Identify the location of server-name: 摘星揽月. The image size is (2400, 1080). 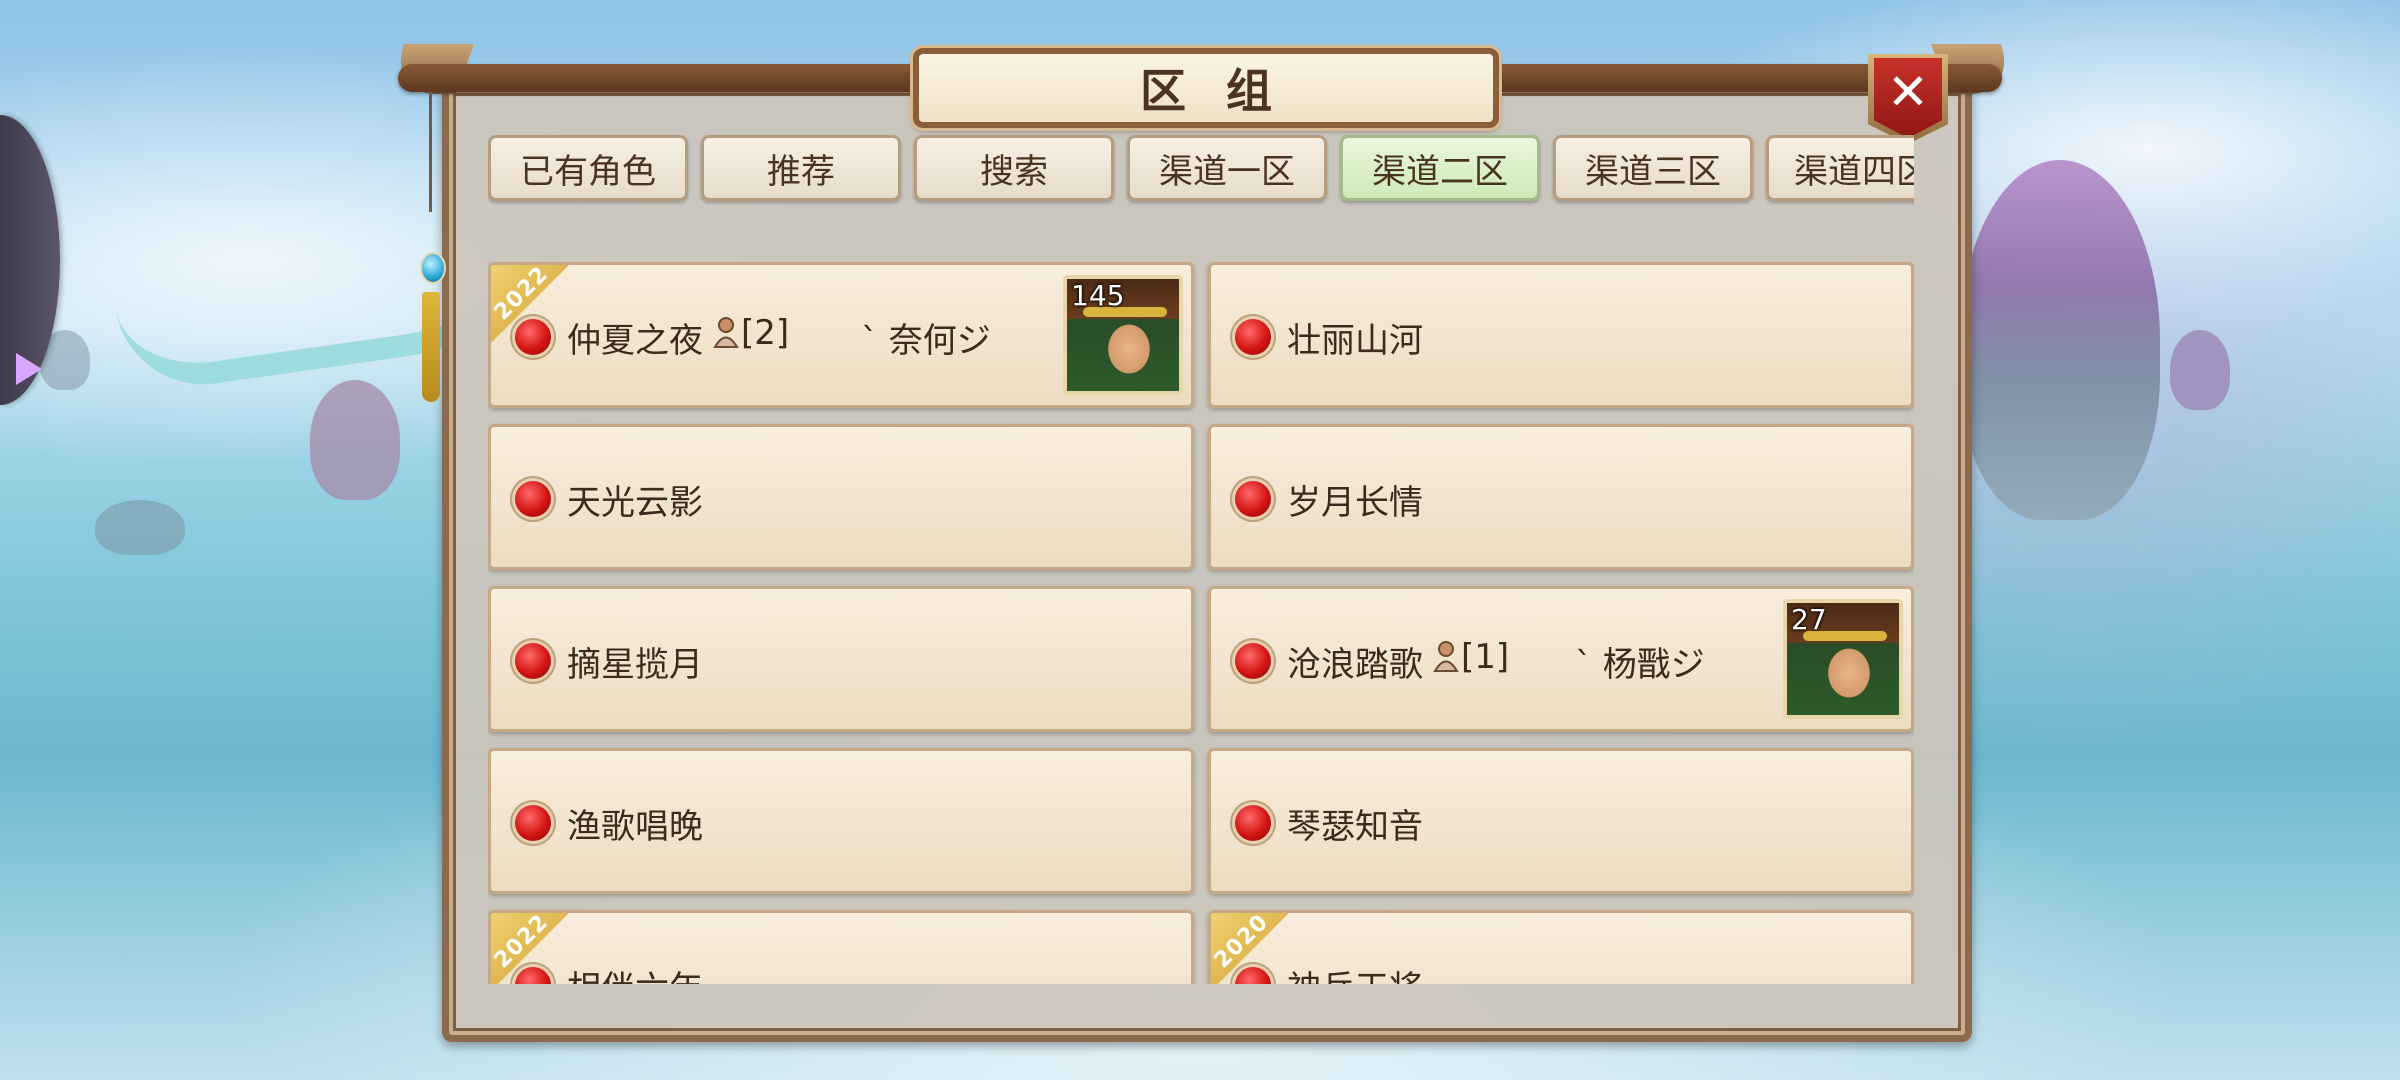
(635, 665).